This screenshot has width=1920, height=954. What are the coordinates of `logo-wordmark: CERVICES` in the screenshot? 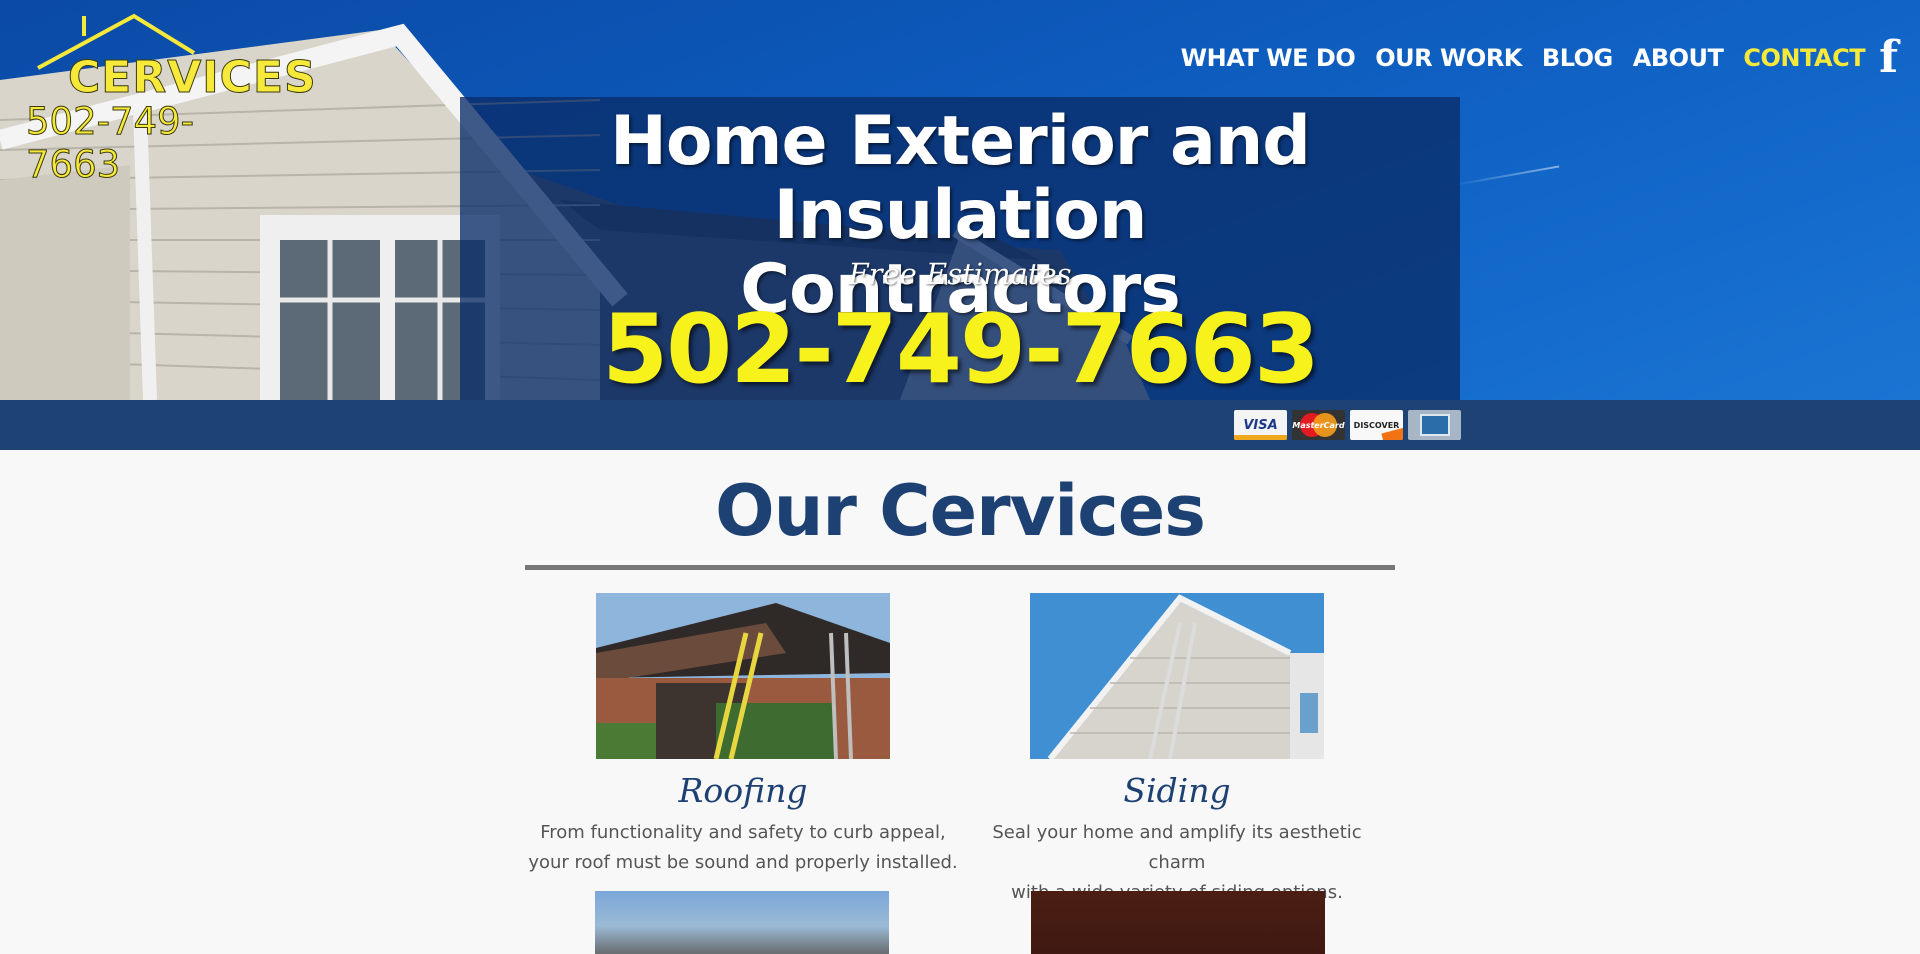 It's located at (192, 78).